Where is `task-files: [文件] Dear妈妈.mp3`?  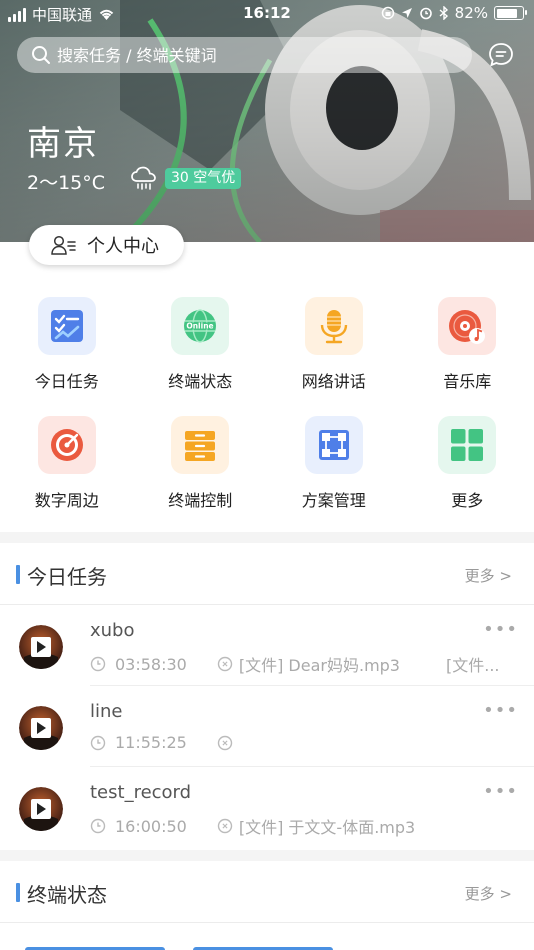 task-files: [文件] Dear妈妈.mp3 is located at coordinates (319, 665).